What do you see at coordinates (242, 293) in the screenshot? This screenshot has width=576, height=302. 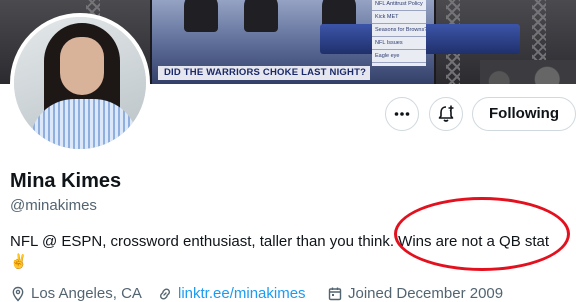 I see `website-link: linktr.ee/minakimes` at bounding box center [242, 293].